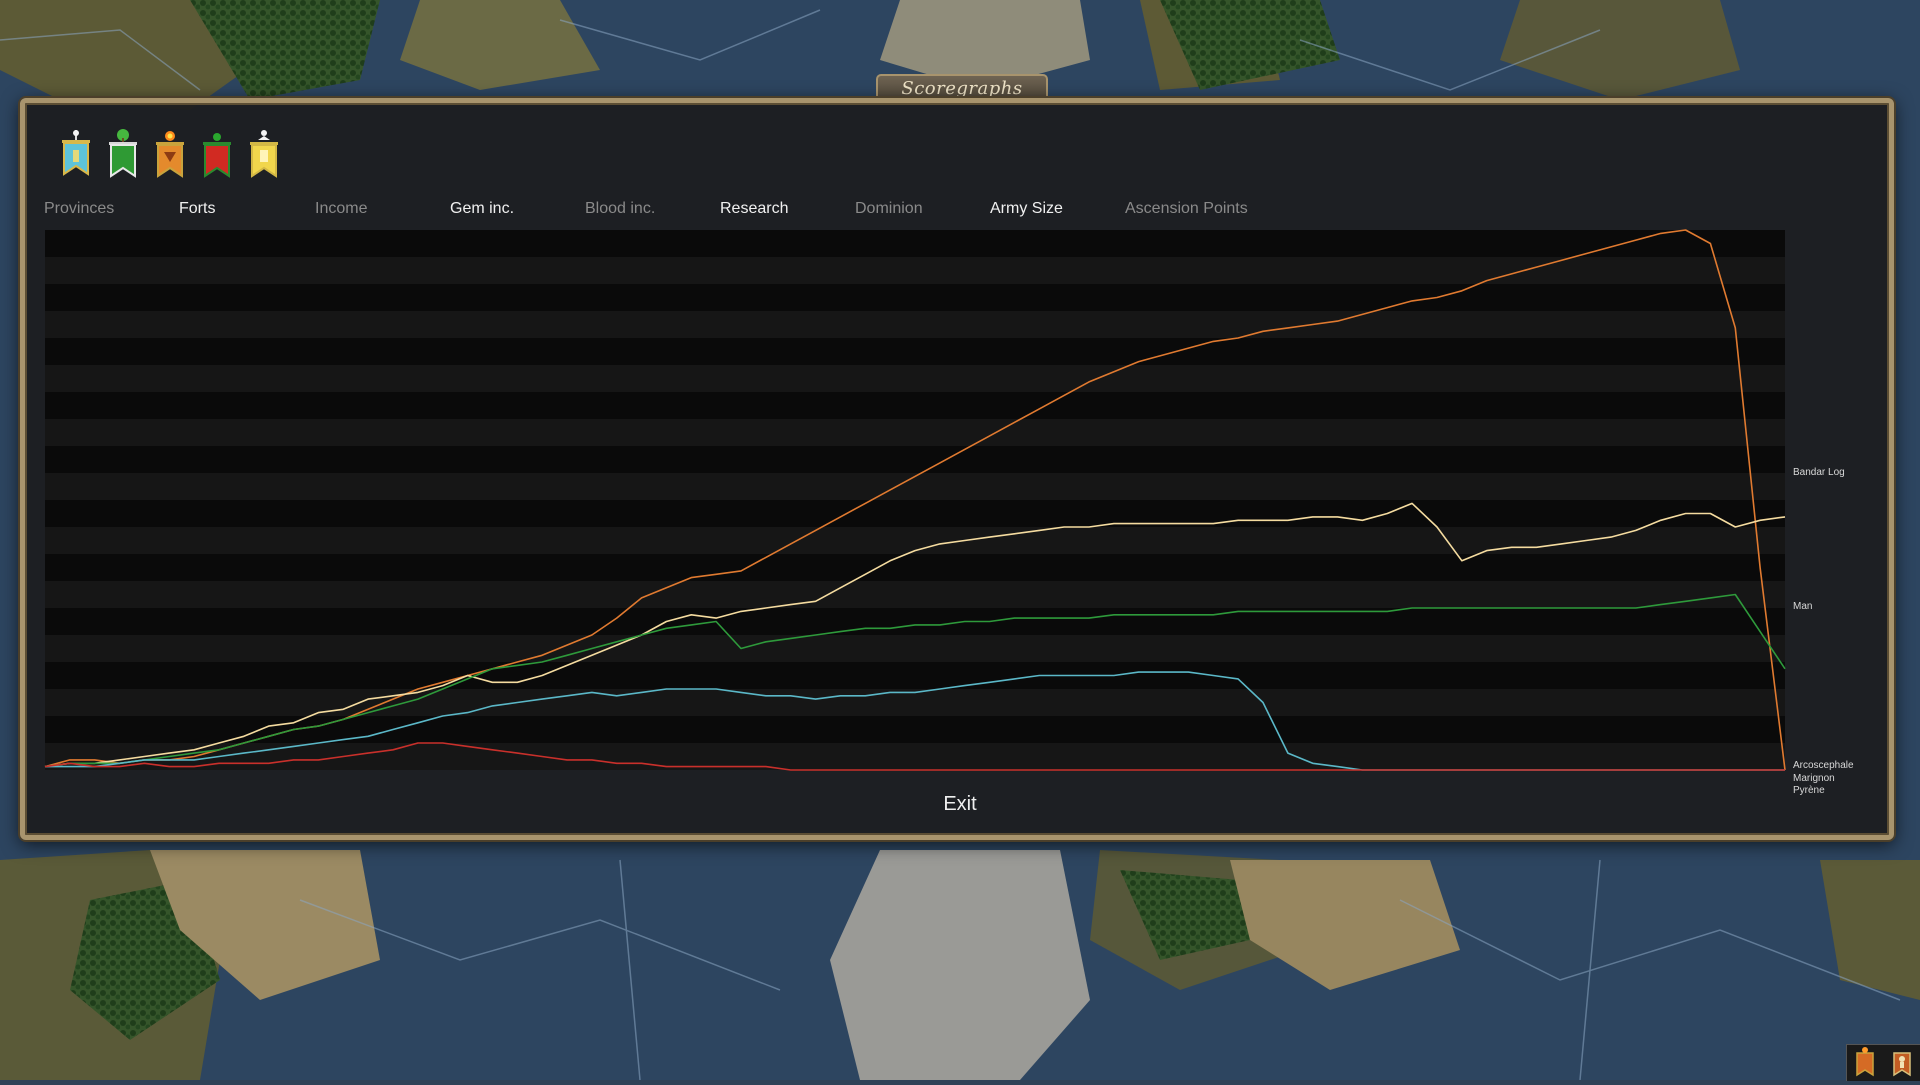 The height and width of the screenshot is (1085, 1920). I want to click on tab-army-size: Army Size, so click(1026, 209).